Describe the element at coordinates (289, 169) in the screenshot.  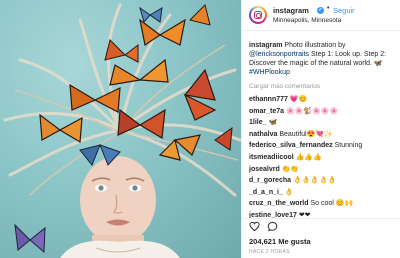
I see `comment-text: 👏👏` at that location.